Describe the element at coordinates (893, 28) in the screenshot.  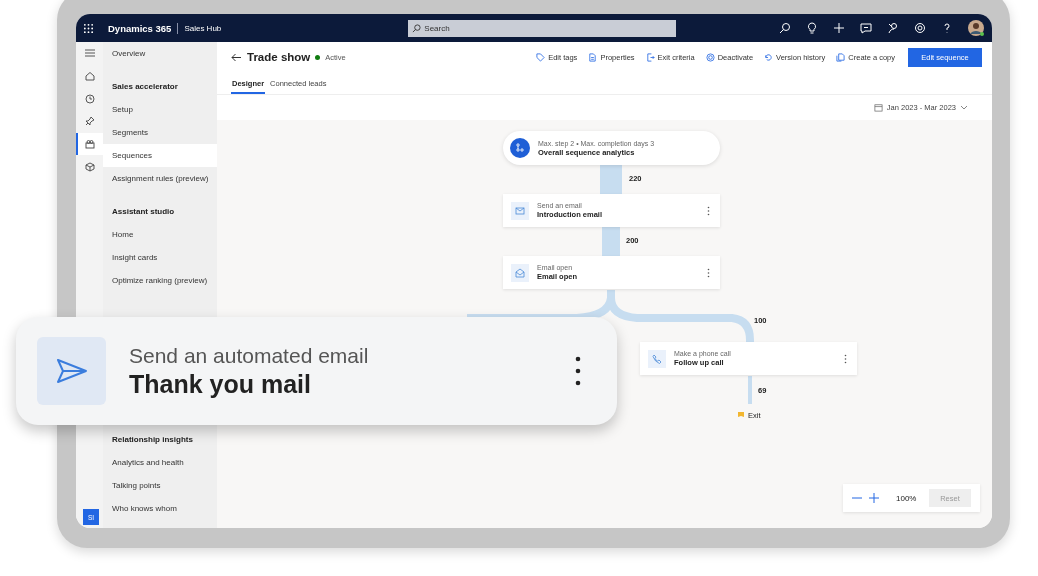
I see `people-icon` at that location.